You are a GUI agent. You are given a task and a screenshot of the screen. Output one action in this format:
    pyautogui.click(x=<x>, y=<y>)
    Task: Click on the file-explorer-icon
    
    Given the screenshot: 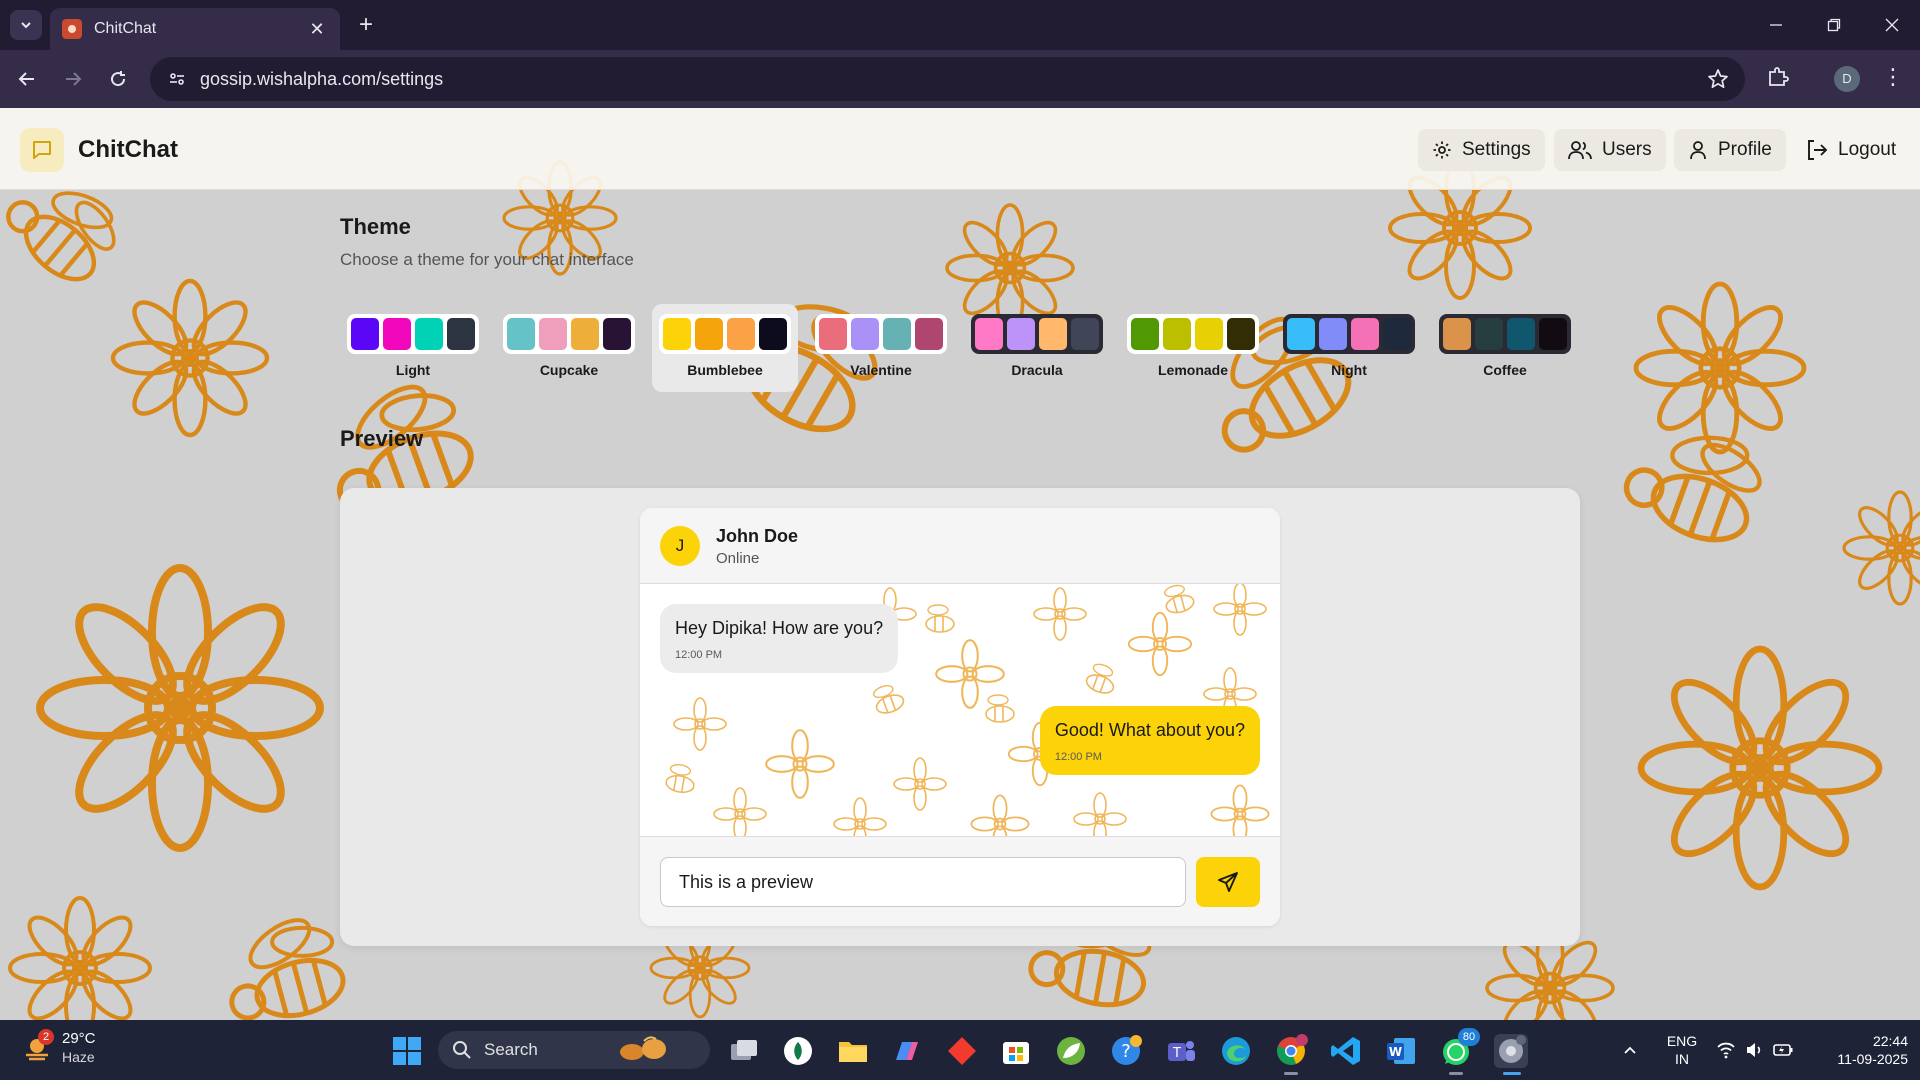 What is the action you would take?
    pyautogui.click(x=853, y=1051)
    